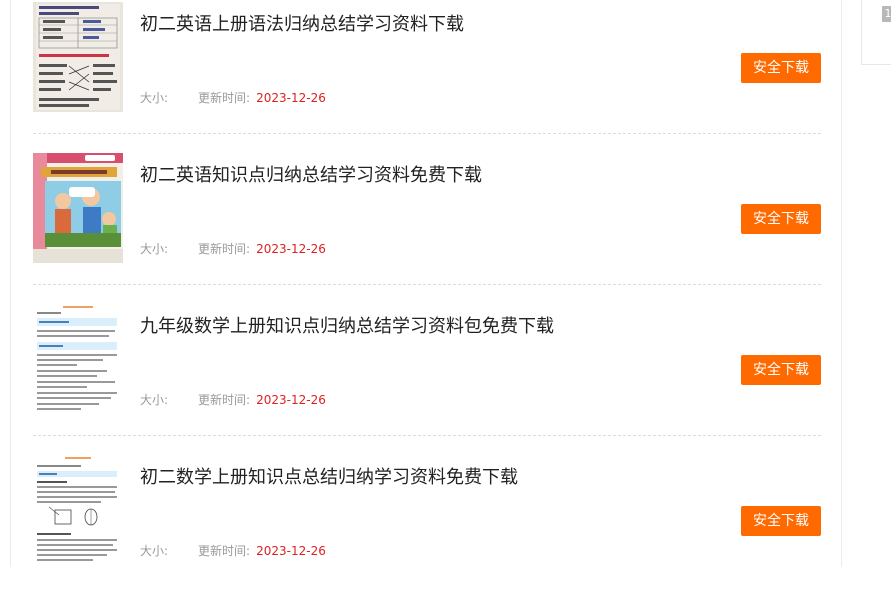 The width and height of the screenshot is (891, 606). What do you see at coordinates (876, 32) in the screenshot?
I see `sidebar-panel: 1` at bounding box center [876, 32].